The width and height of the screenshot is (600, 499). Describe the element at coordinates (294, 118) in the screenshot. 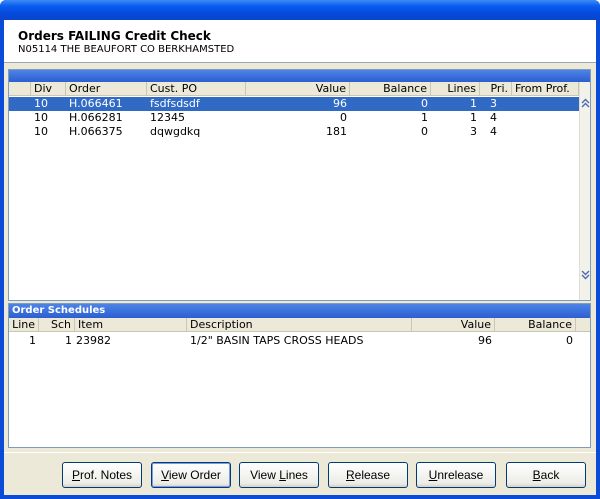

I see `order-row: 10 H.066281 12345 0 1 1 4` at that location.